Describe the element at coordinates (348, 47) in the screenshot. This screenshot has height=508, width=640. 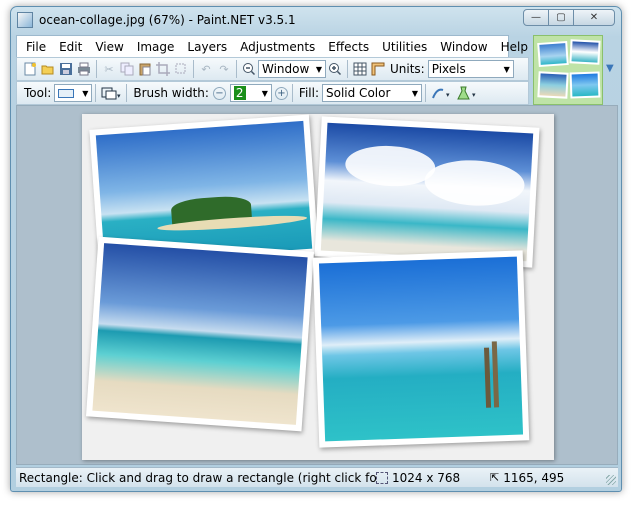
I see `menu-effects: Effects` at that location.